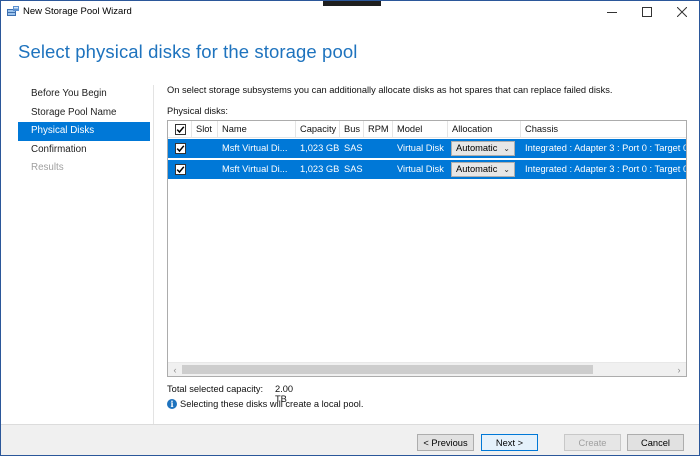  I want to click on window-title: New Storage Pool Wizard, so click(77, 11).